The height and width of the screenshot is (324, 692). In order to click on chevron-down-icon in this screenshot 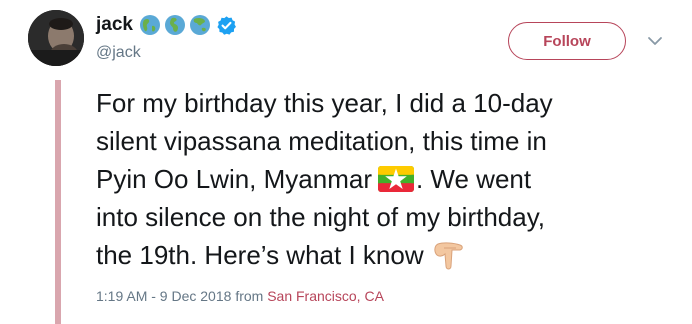, I will do `click(655, 41)`.